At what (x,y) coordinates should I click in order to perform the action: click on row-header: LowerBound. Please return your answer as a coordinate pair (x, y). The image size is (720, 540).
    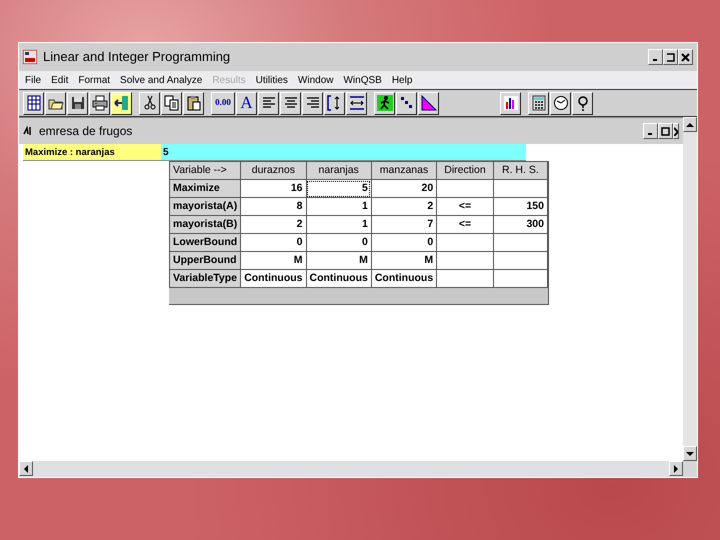
    Looking at the image, I should click on (205, 243).